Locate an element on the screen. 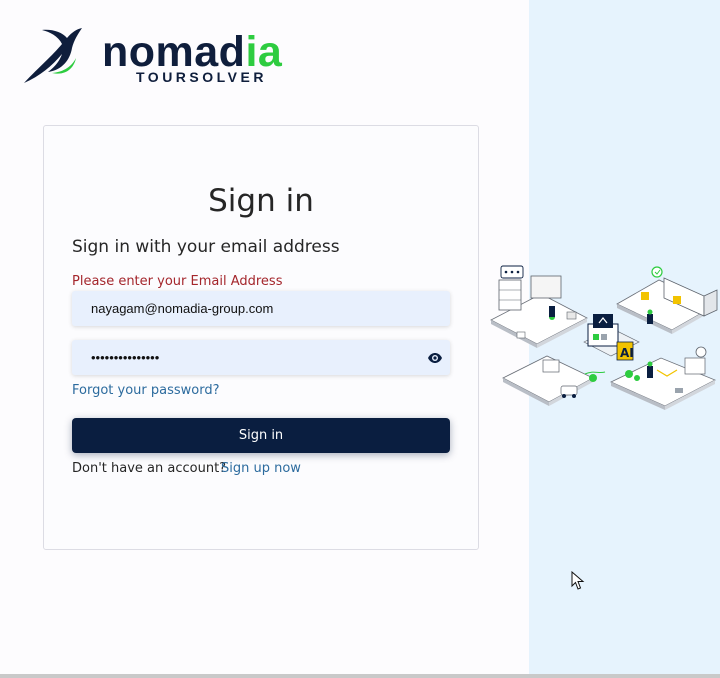  signin-button: Sign in is located at coordinates (261, 435).